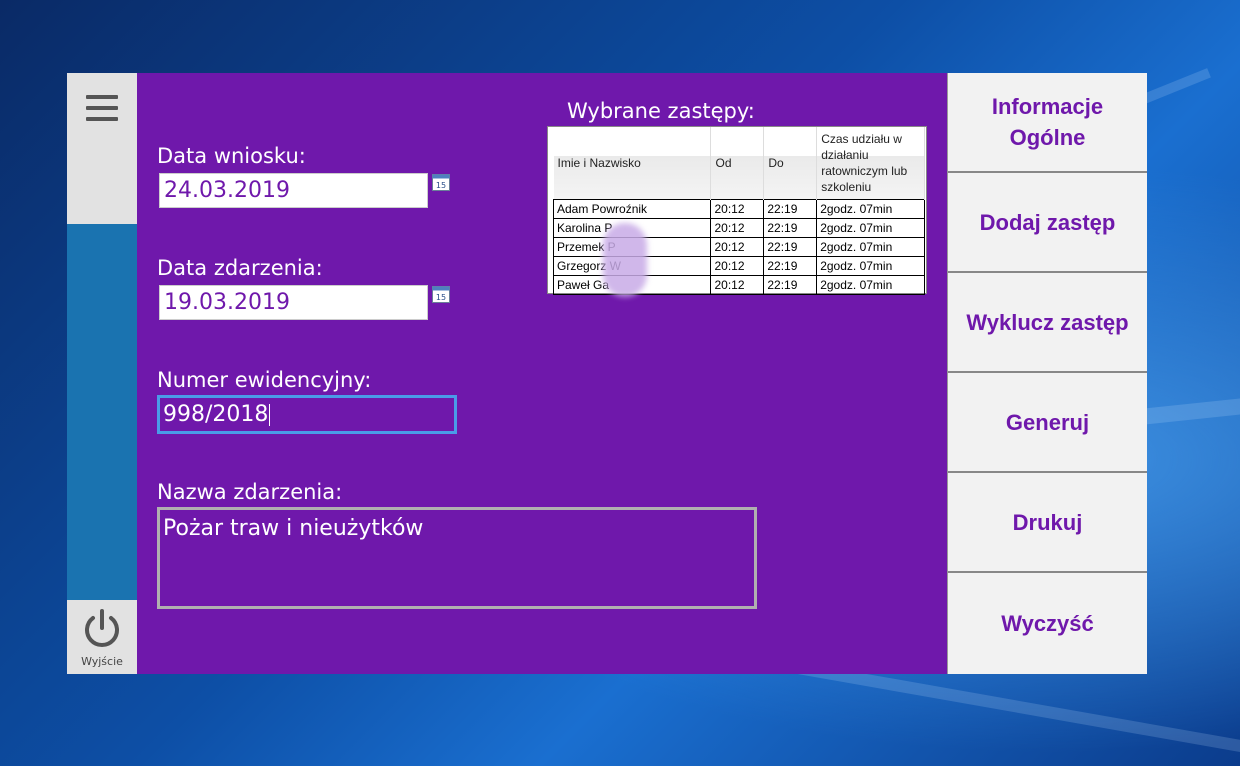  I want to click on power-icon, so click(102, 628).